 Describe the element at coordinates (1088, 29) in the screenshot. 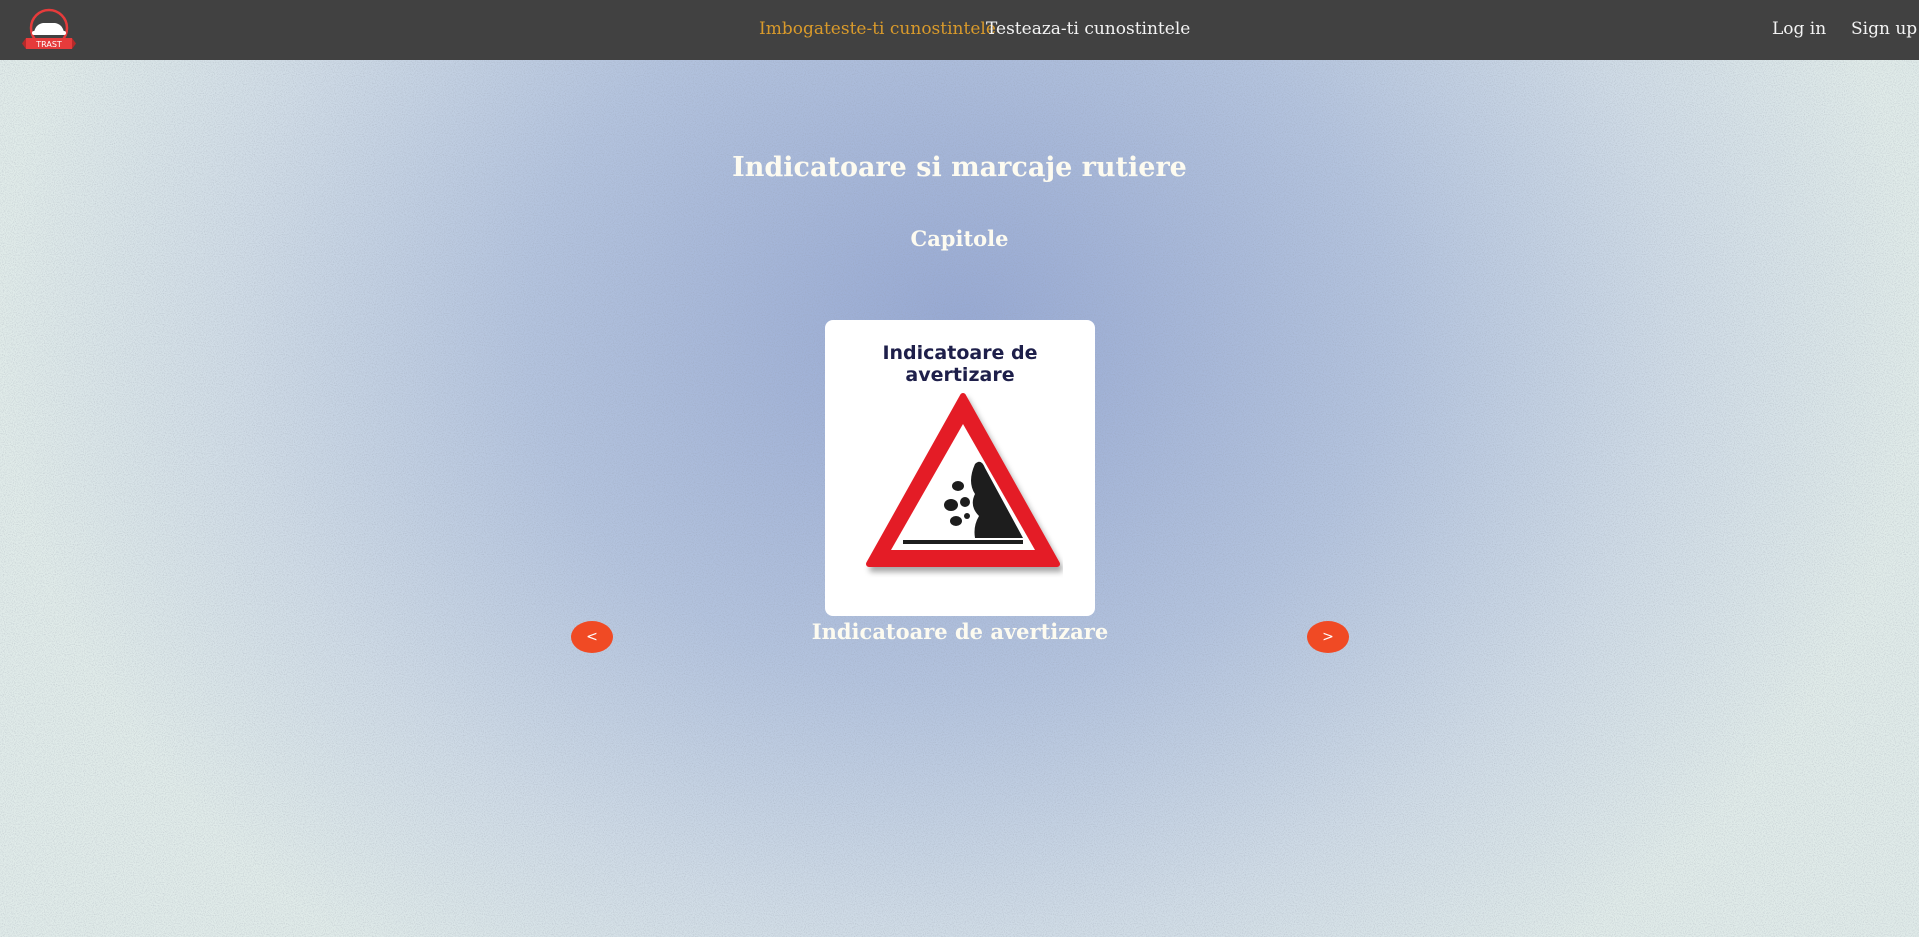

I see `nav-link-test: Testeaza-ti cunostintele` at that location.